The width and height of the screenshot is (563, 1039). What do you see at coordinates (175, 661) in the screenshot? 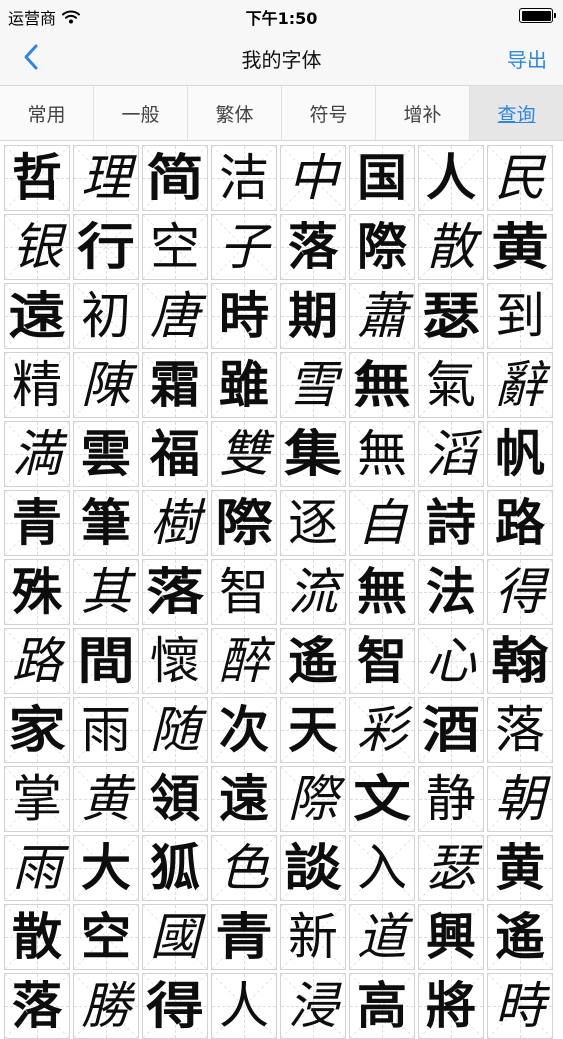
I see `character-cell: 懷` at bounding box center [175, 661].